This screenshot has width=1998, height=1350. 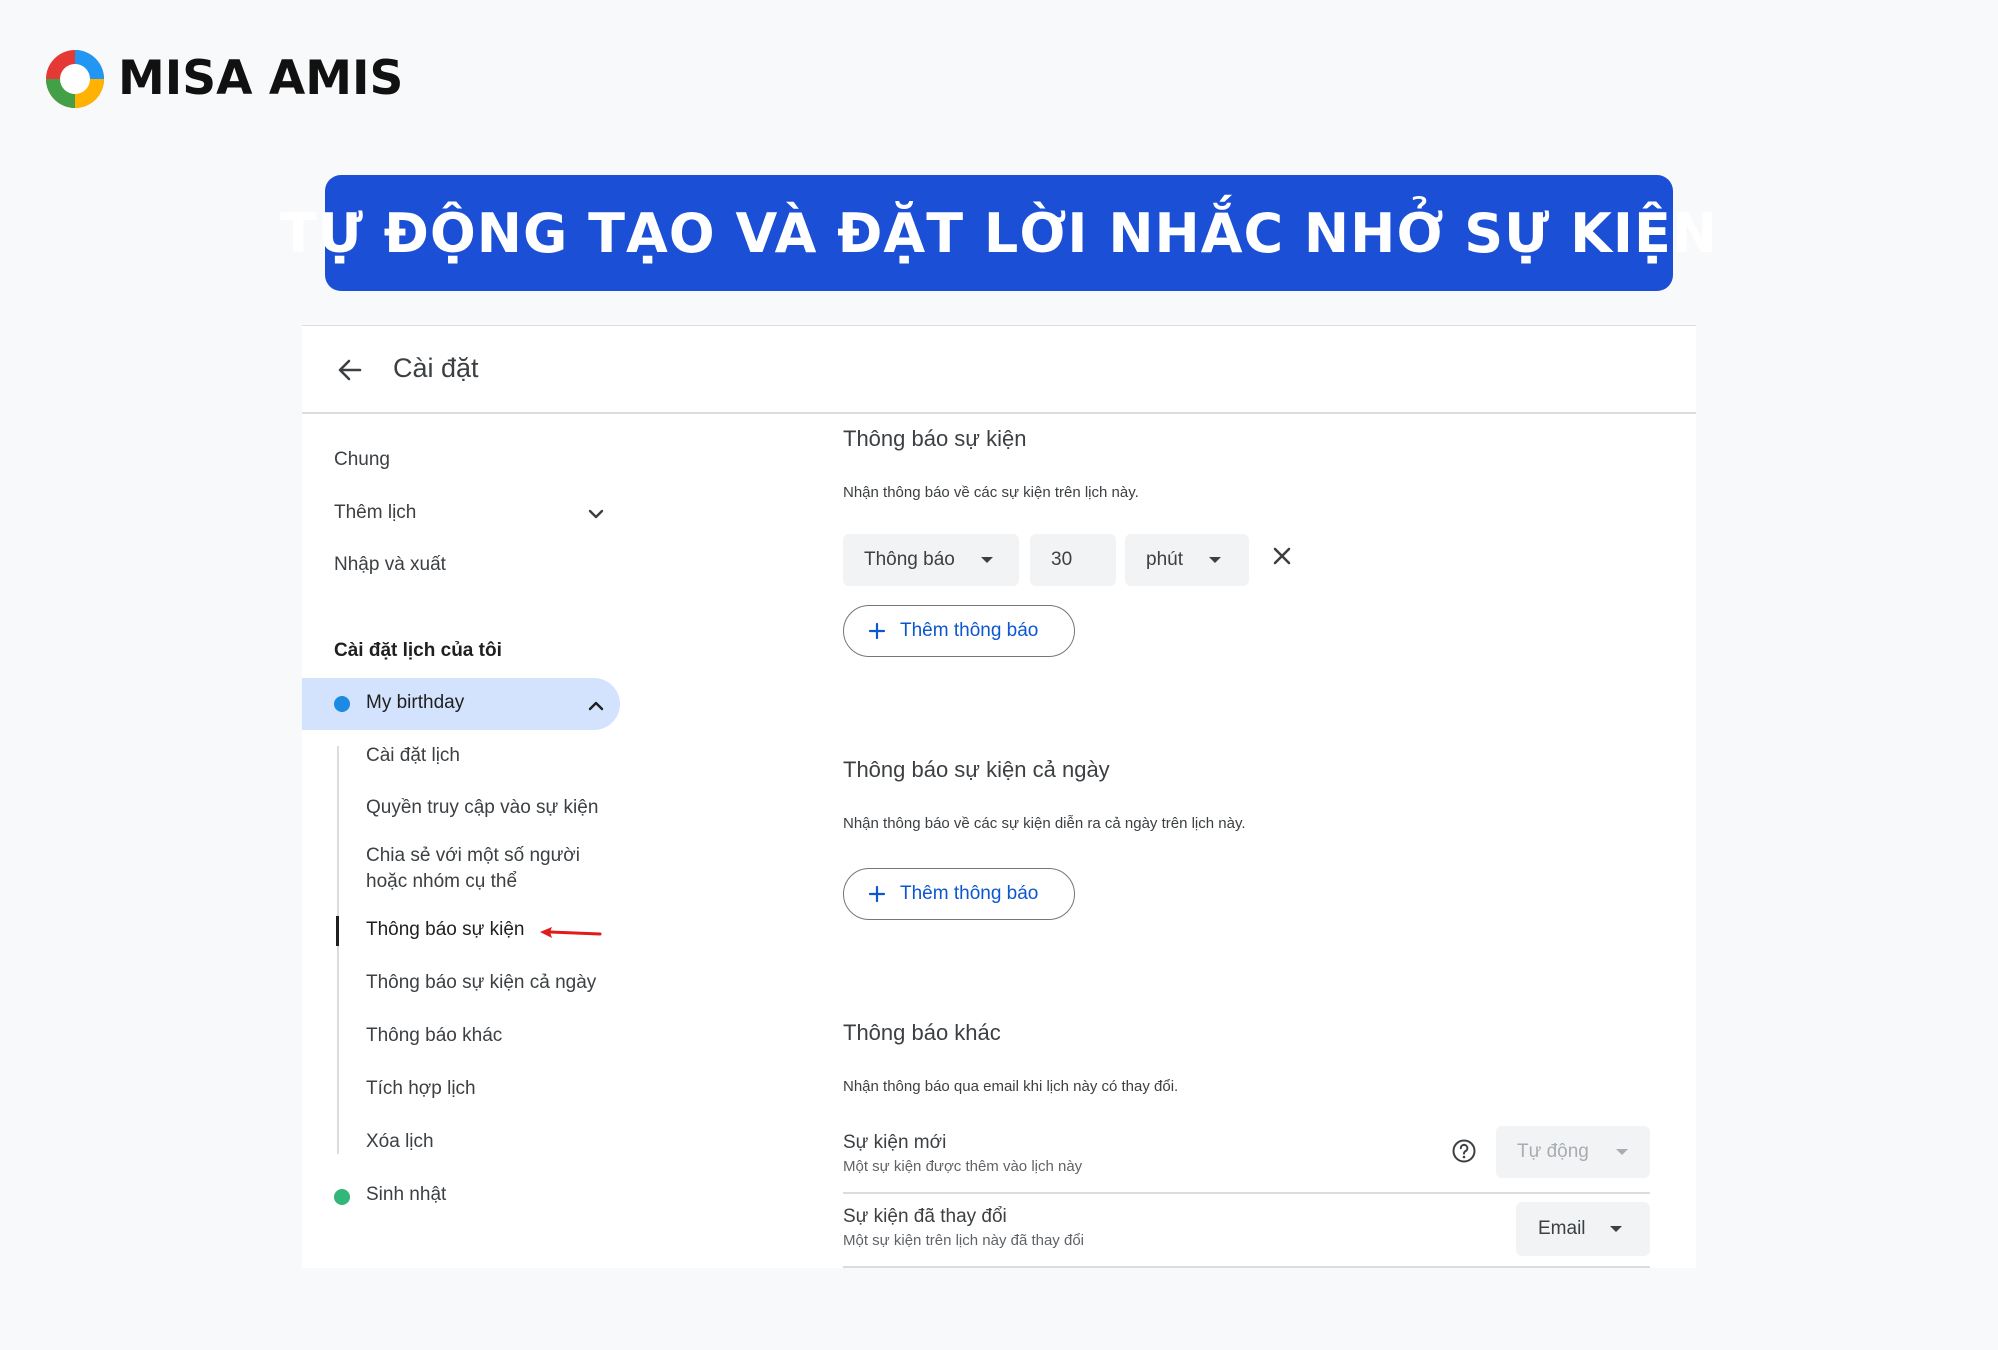 I want to click on row-desc-changed-event: Một sự kiện trên lịch này đã thay đổi, so click(x=963, y=1240).